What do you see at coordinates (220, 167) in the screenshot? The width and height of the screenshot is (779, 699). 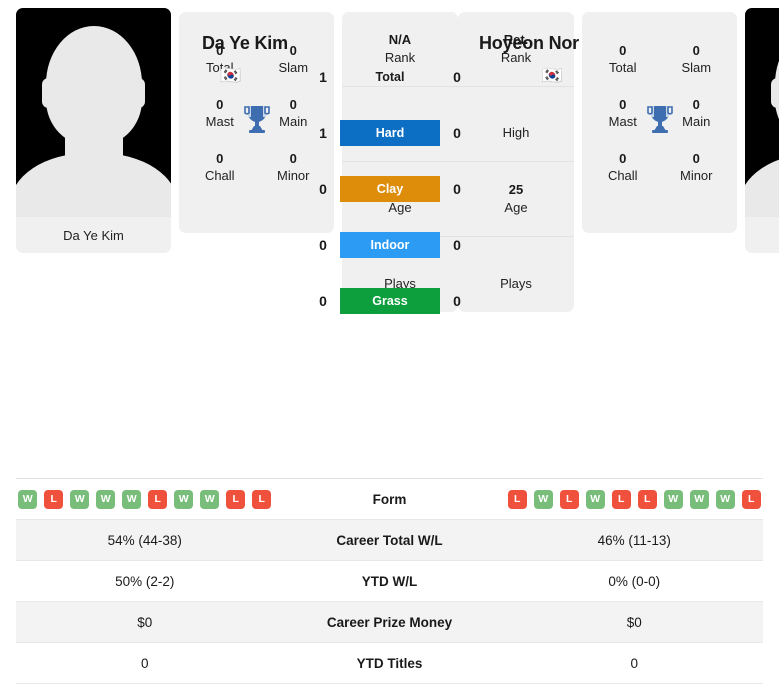 I see `left-title-chall: 0 Chall` at bounding box center [220, 167].